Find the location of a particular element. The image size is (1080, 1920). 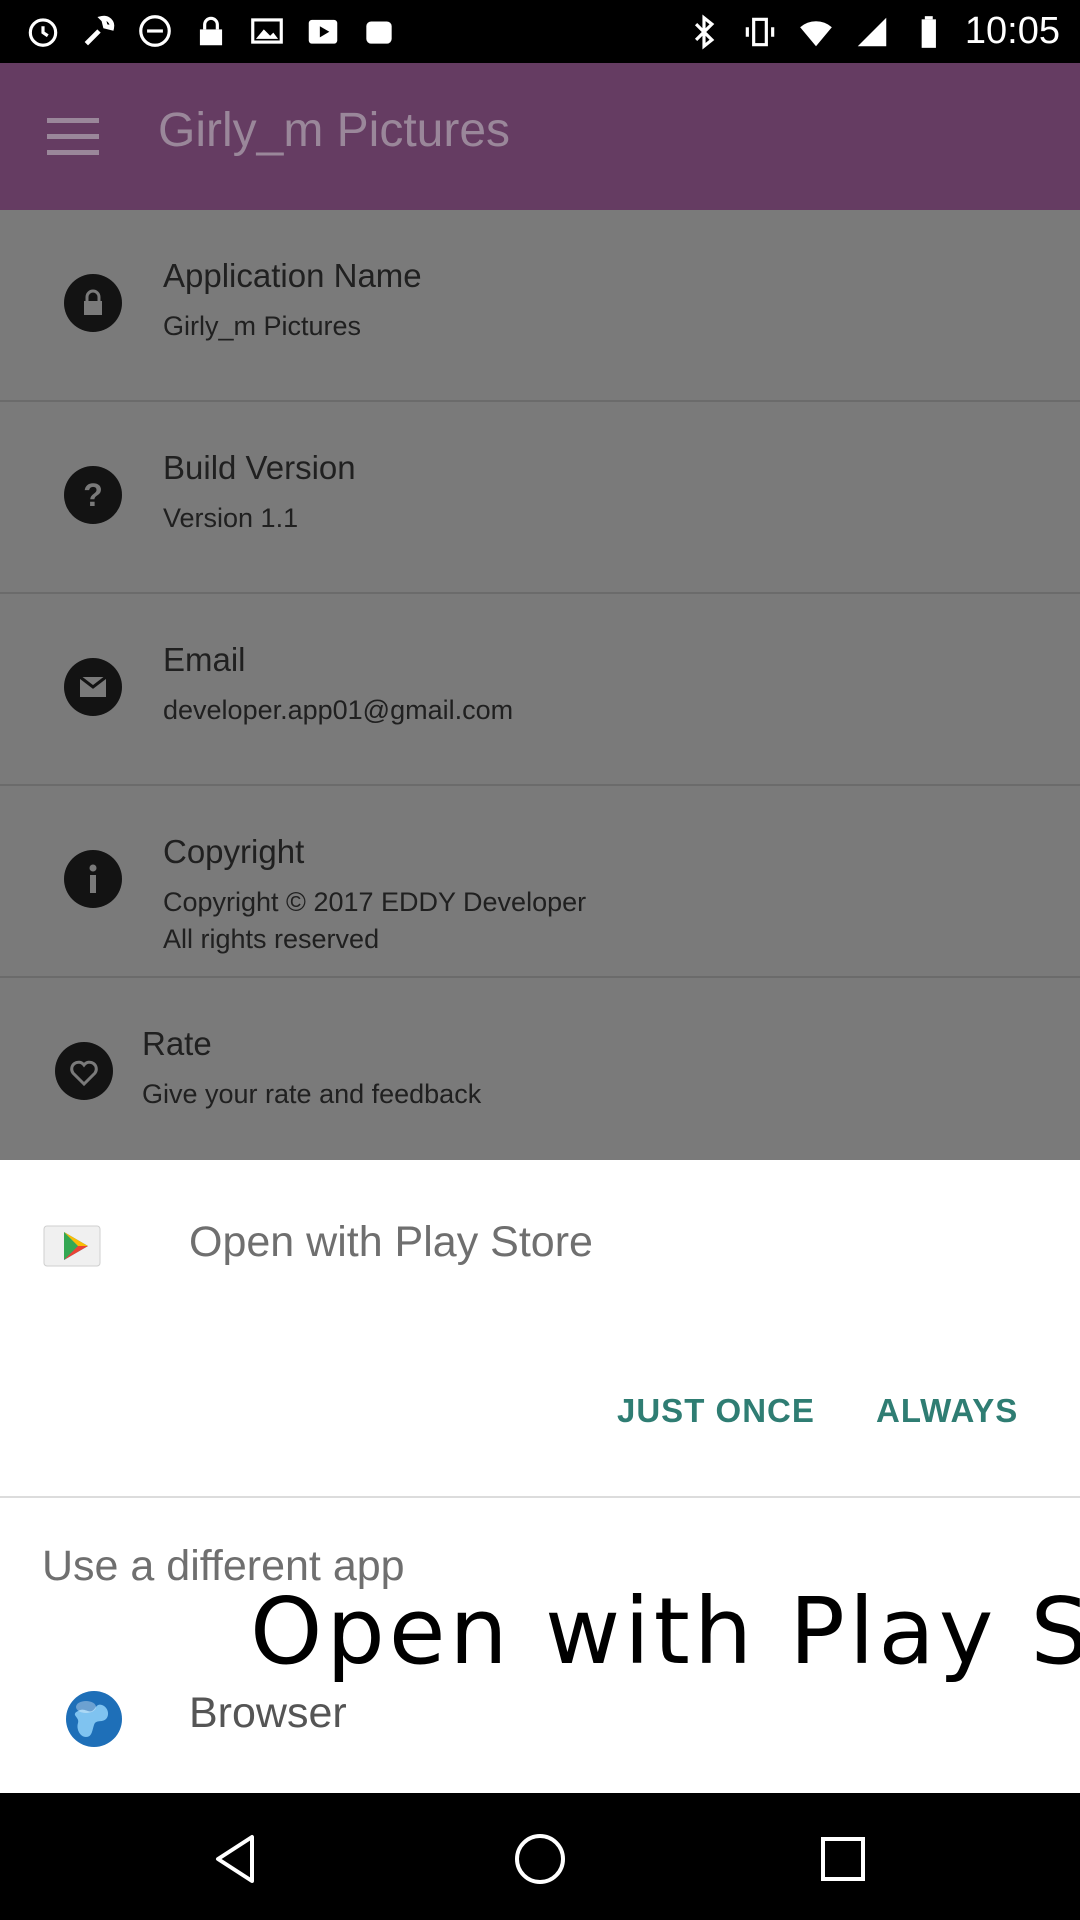

help-icon: ? is located at coordinates (93, 495).